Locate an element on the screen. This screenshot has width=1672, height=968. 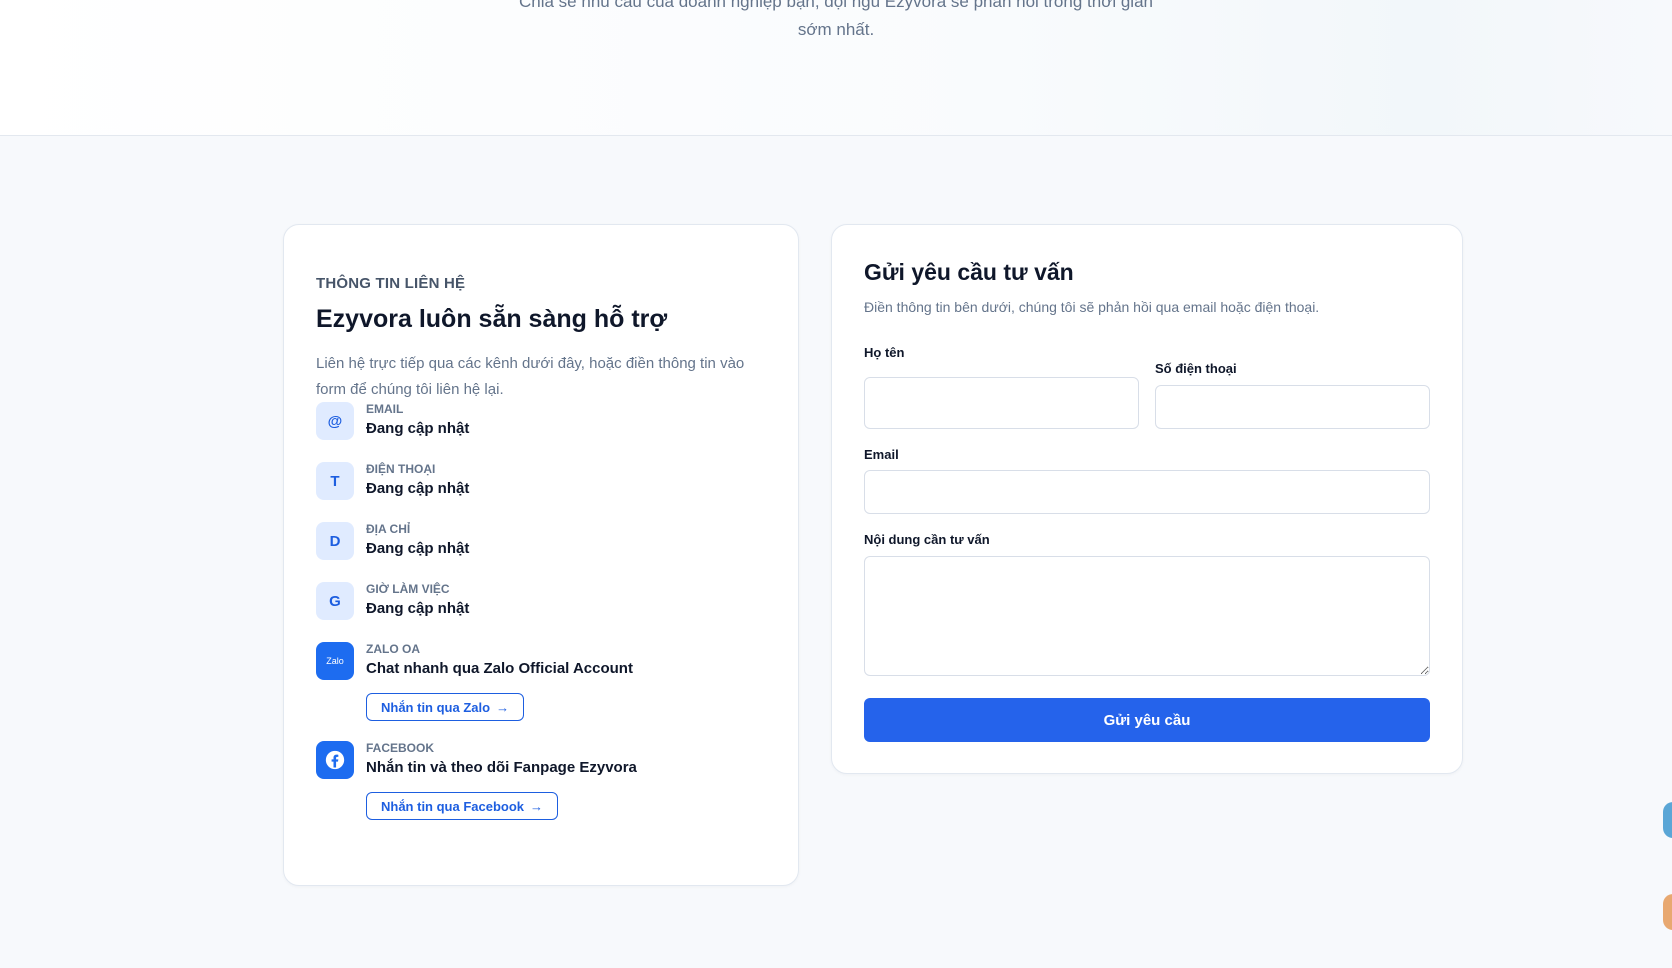
contact-item-value: Chat nhanh qua Zalo Official Account is located at coordinates (499, 668).